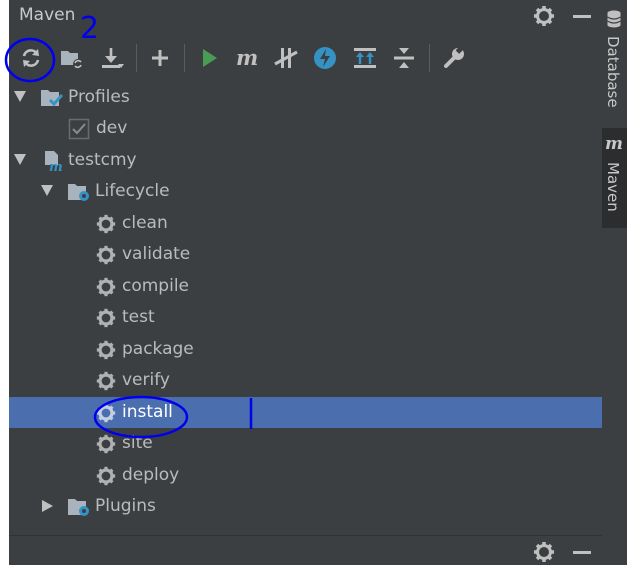 The height and width of the screenshot is (574, 627). I want to click on lifecycle-label: Lifecycle, so click(132, 191).